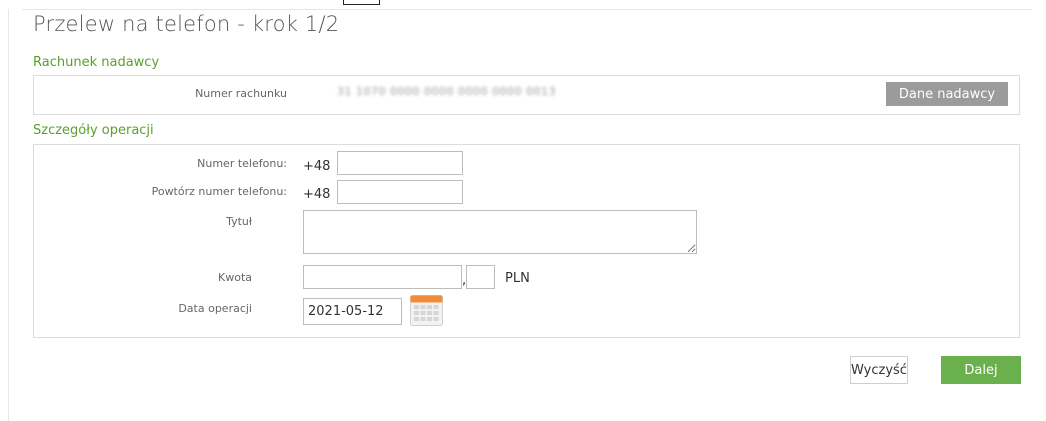 This screenshot has height=421, width=1046. I want to click on repeat-phone-prefix: +48, so click(317, 194).